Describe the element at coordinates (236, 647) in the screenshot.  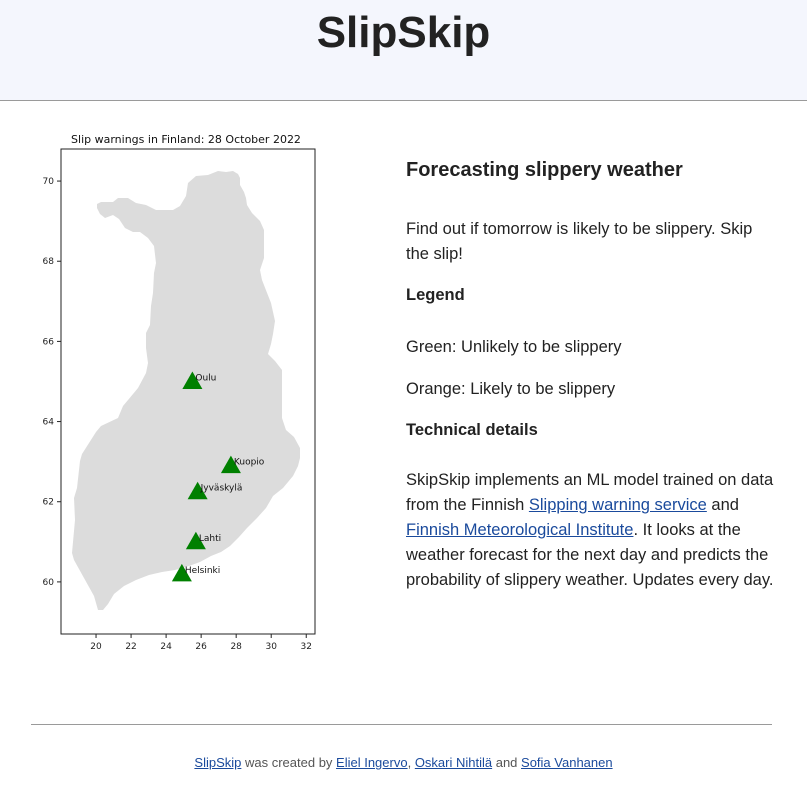
I see `x-tick-label: 28` at that location.